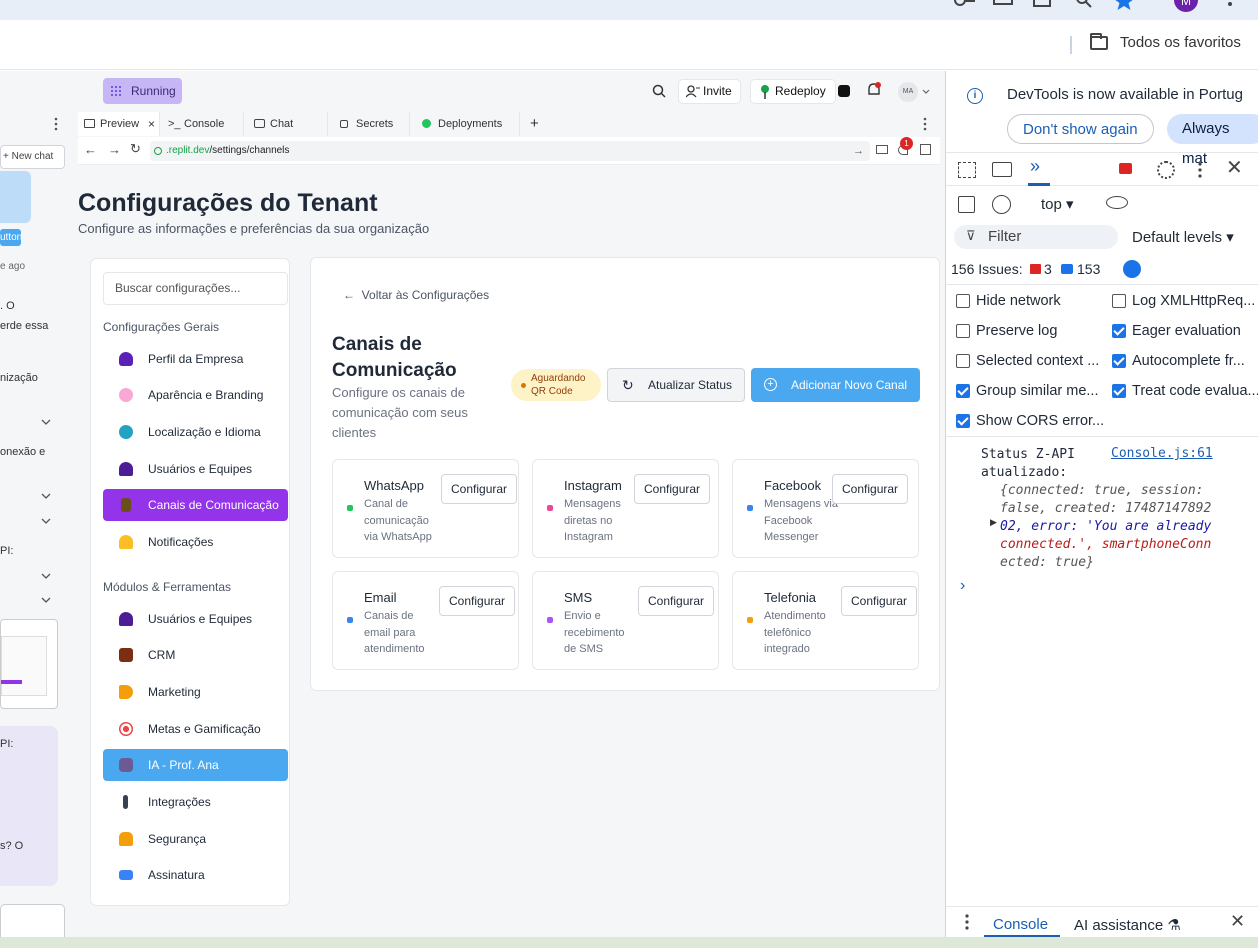  What do you see at coordinates (1125, 168) in the screenshot?
I see `error-badge-icon` at bounding box center [1125, 168].